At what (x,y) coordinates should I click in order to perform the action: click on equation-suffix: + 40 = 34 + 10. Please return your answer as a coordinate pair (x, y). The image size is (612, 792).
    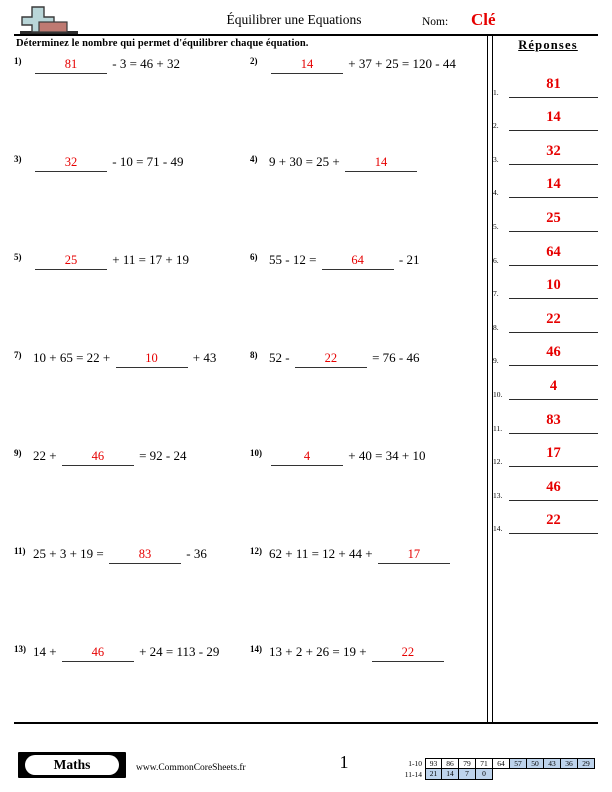
    Looking at the image, I should click on (385, 455).